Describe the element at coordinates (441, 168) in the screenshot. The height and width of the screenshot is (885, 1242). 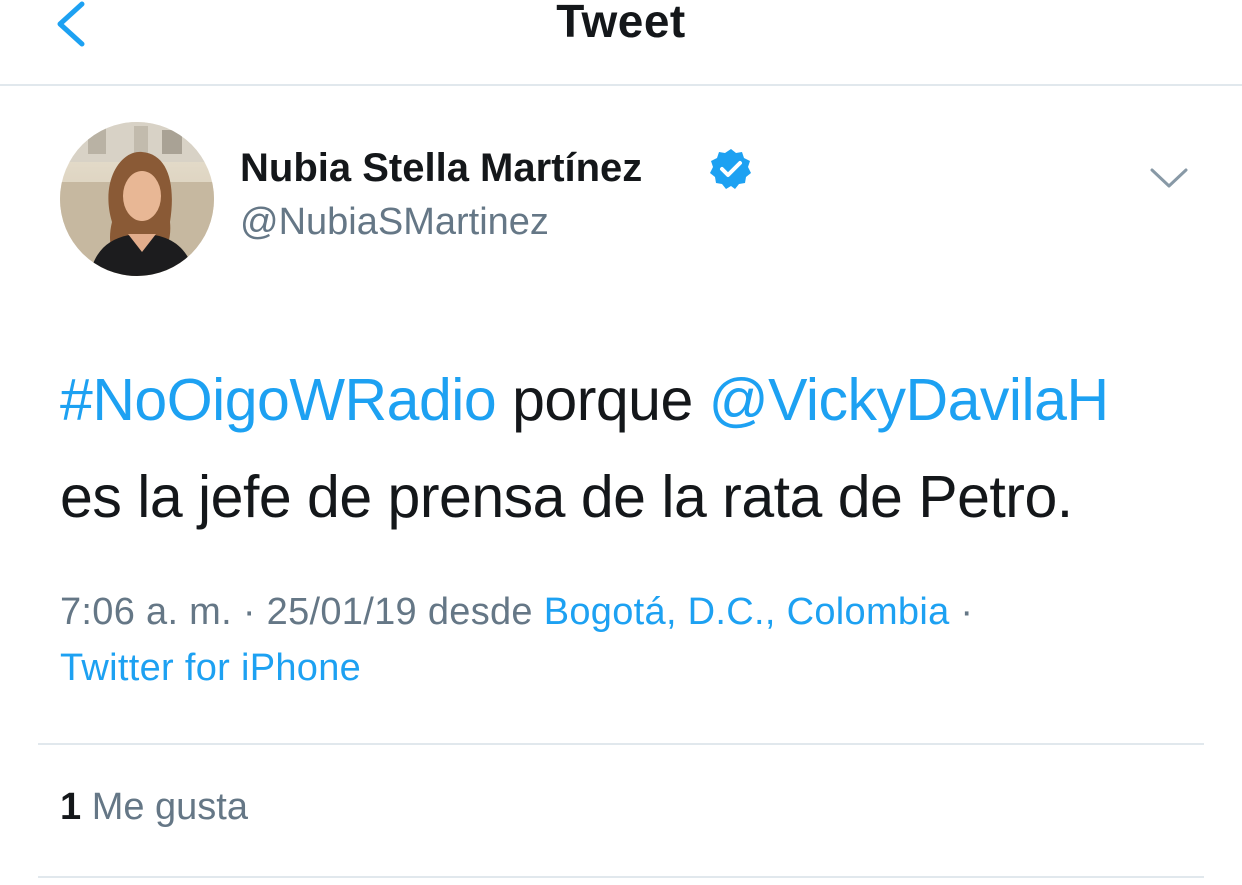
I see `author-display-name: Nubia Stella Martínez` at that location.